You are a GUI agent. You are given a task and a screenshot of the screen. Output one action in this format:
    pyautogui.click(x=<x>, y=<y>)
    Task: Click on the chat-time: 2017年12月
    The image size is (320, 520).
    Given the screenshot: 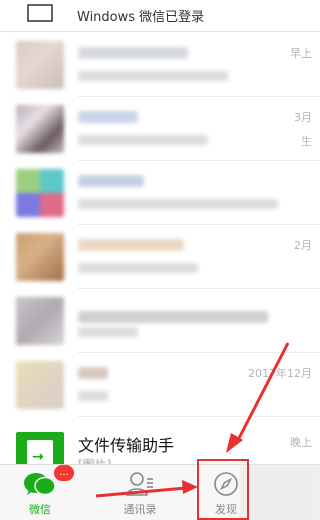 What is the action you would take?
    pyautogui.click(x=280, y=373)
    